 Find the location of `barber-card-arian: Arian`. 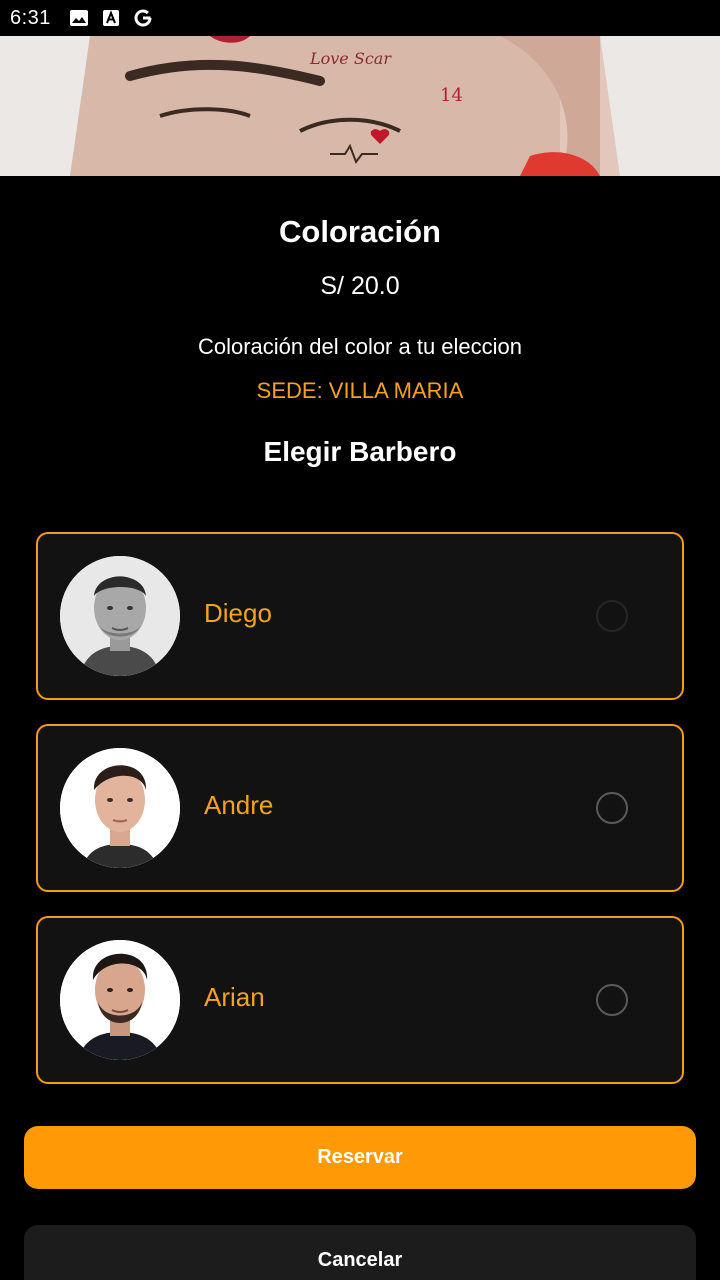

barber-card-arian: Arian is located at coordinates (360, 1000).